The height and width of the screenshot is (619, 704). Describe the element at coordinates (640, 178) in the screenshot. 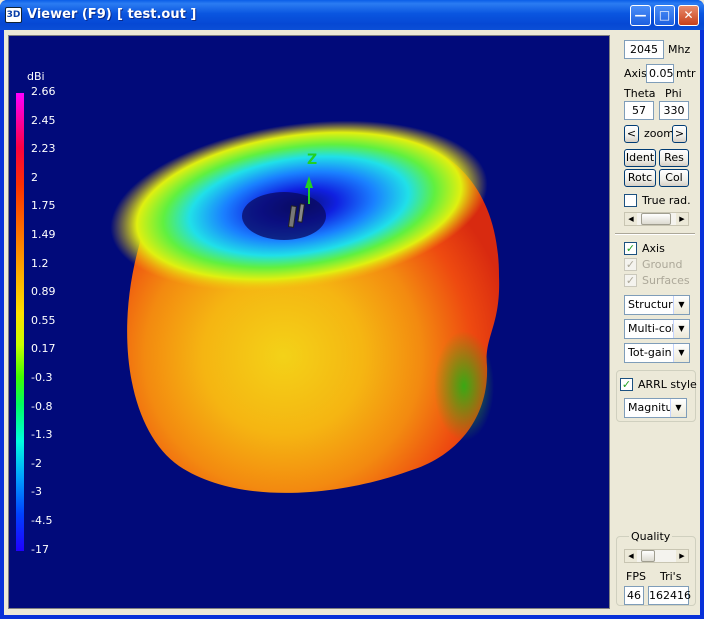

I see `rotc-button: Rotc` at that location.